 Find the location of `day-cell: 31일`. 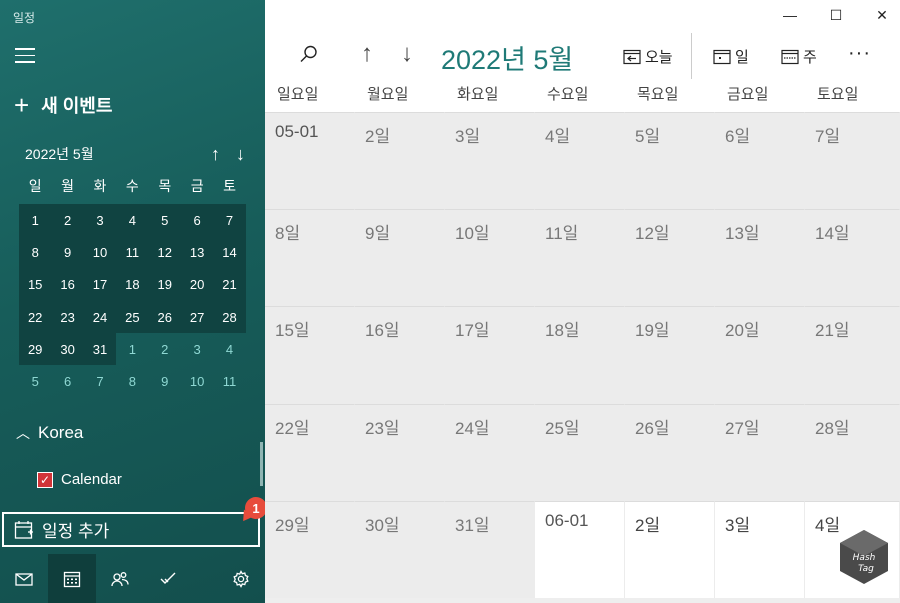

day-cell: 31일 is located at coordinates (490, 549).